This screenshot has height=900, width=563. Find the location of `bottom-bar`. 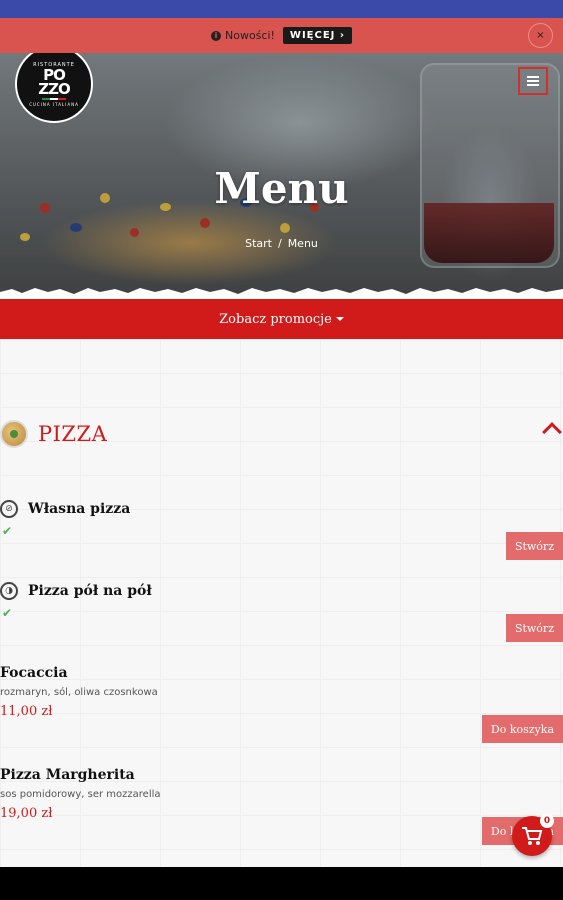

bottom-bar is located at coordinates (281, 883).